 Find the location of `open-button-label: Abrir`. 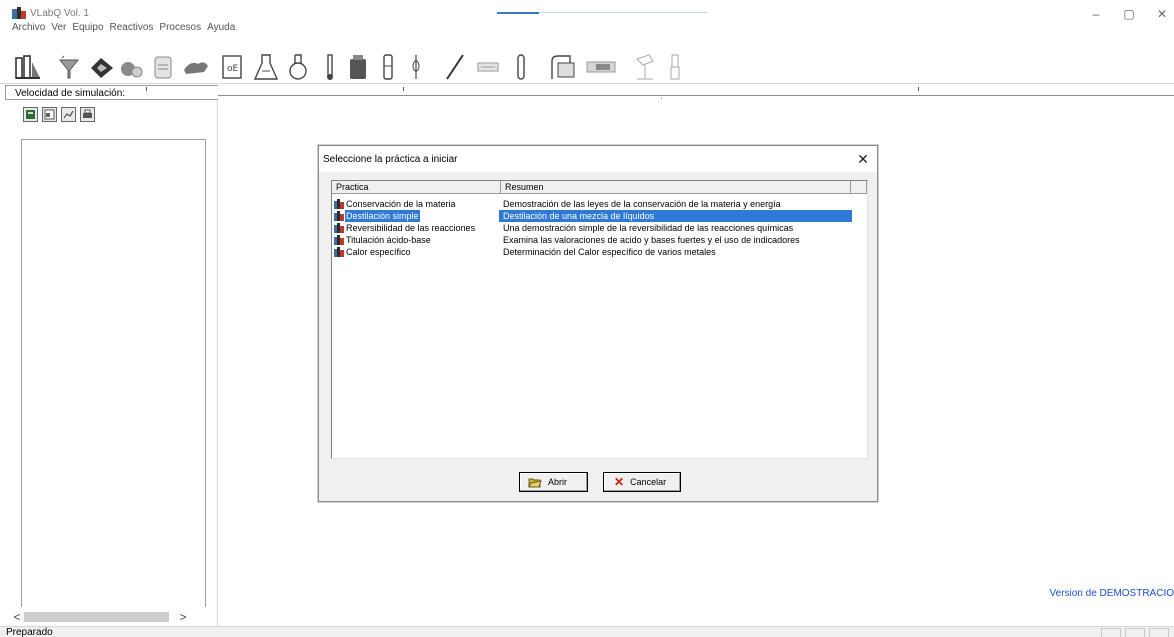

open-button-label: Abrir is located at coordinates (558, 482).